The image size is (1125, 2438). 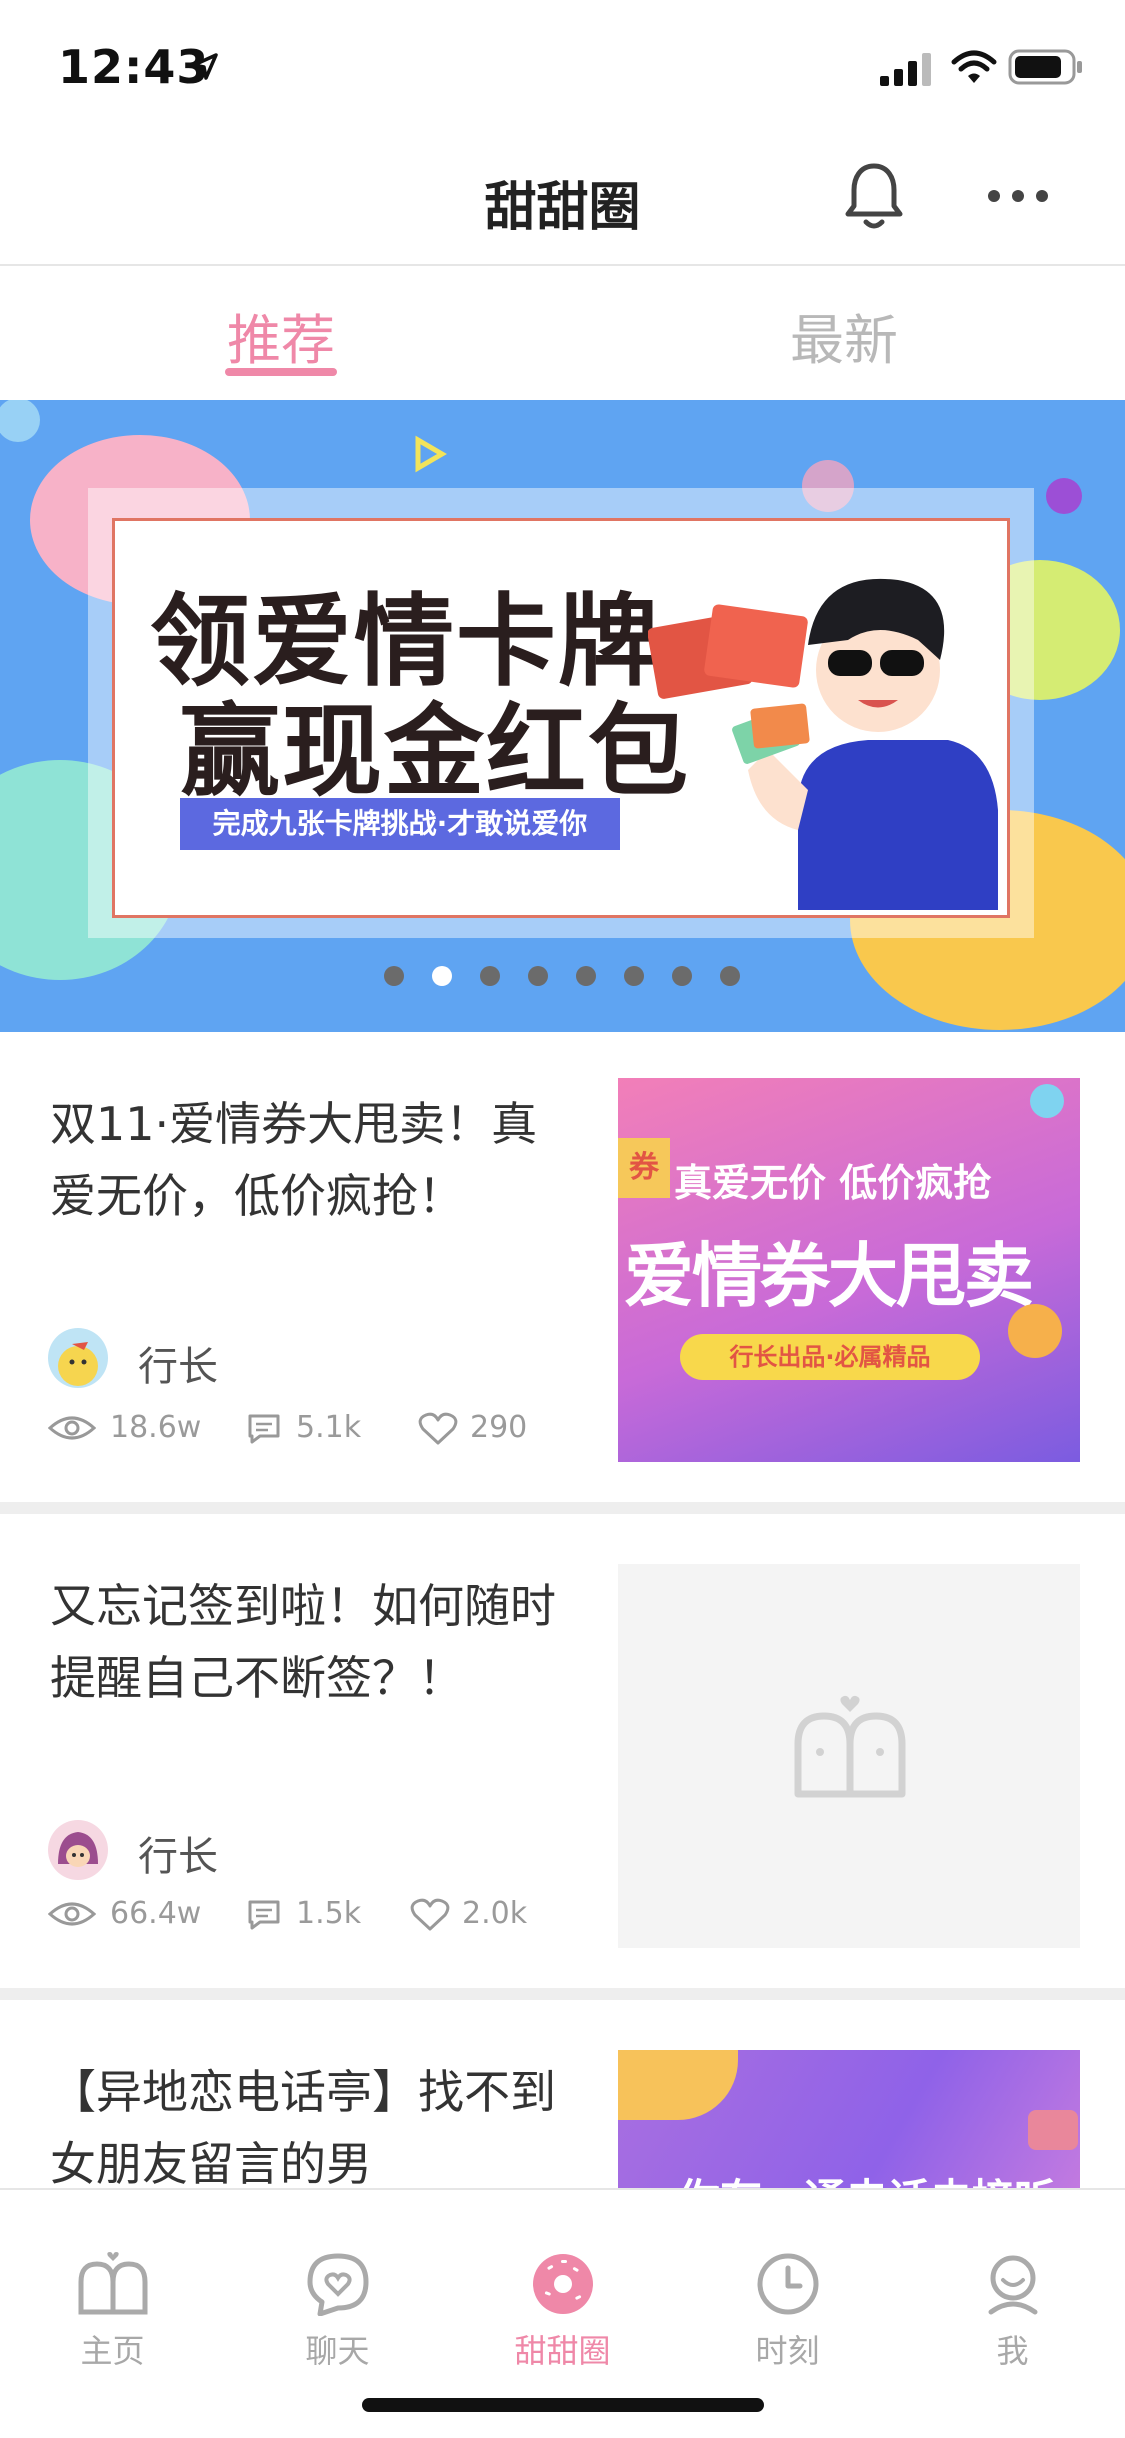 I want to click on tab-me: 我, so click(x=1012, y=2312).